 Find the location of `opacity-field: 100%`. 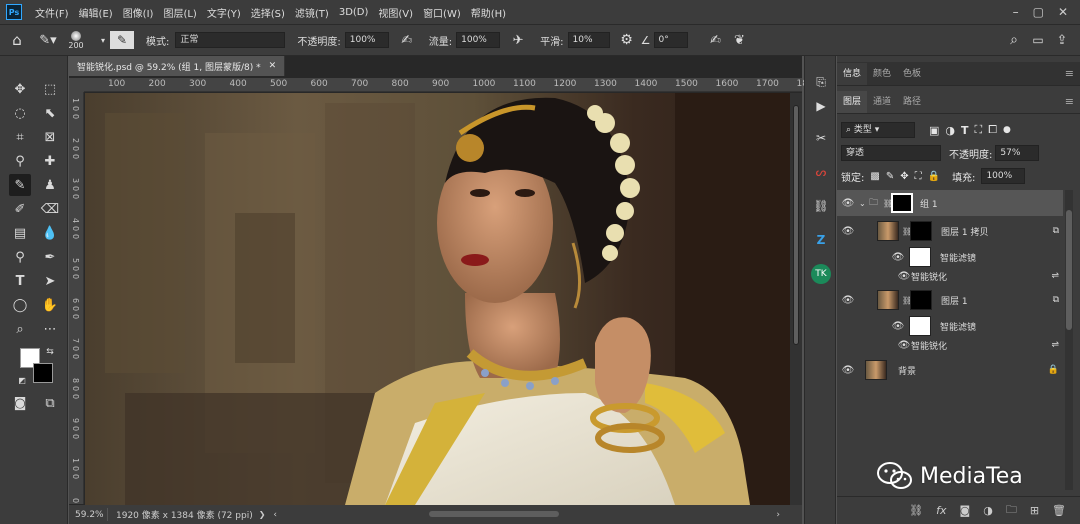

opacity-field: 100% is located at coordinates (366, 40).